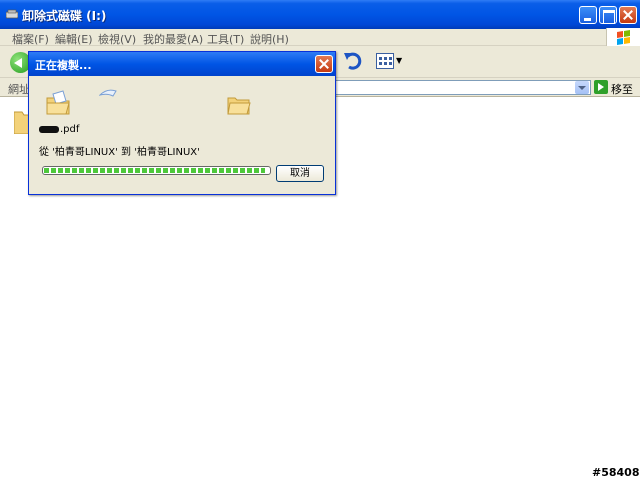 Image resolution: width=640 pixels, height=482 pixels. Describe the element at coordinates (173, 39) in the screenshot. I see `menu-favorites: 我的最愛(A)` at that location.